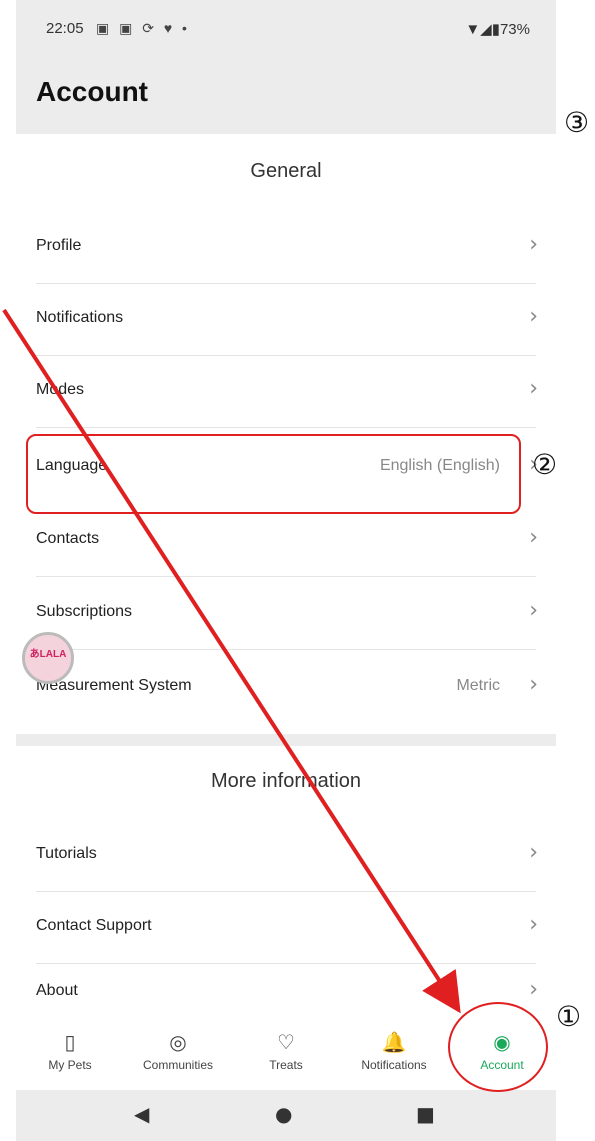  What do you see at coordinates (286, 31) in the screenshot?
I see `status-bar: 22:05 ▣ ▣ ⟳ ♥ • ▼◢▮73%` at bounding box center [286, 31].